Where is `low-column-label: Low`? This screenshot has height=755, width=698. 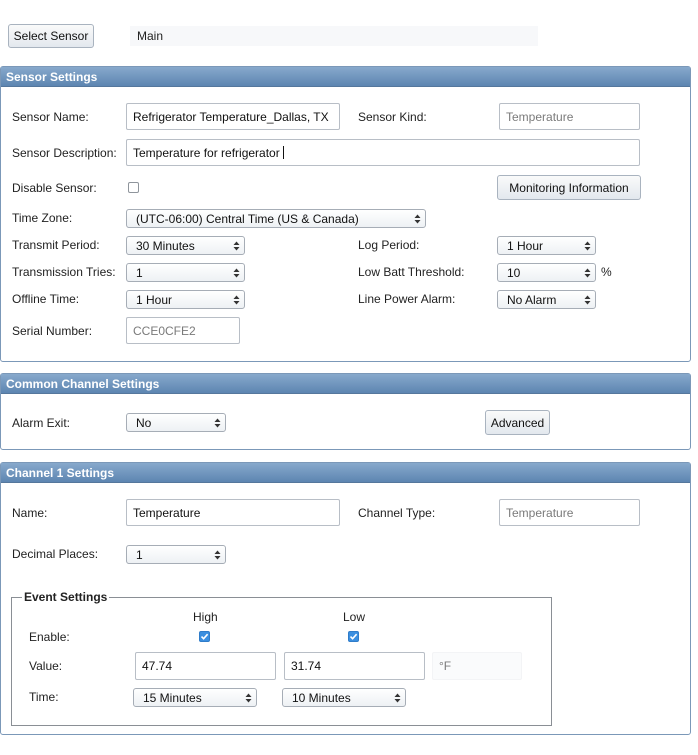 low-column-label: Low is located at coordinates (354, 617).